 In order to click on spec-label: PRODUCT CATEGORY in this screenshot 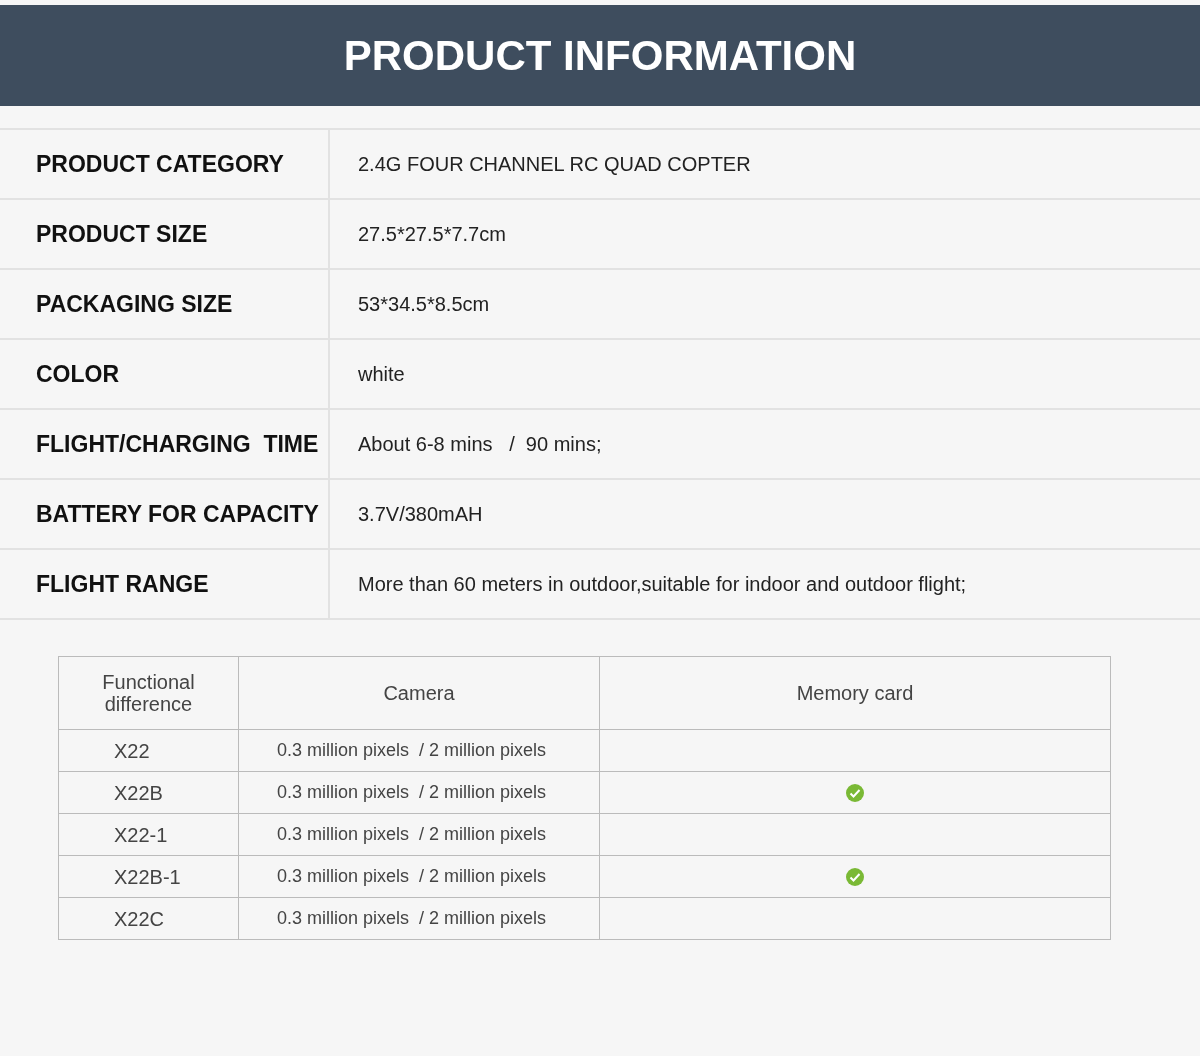, I will do `click(165, 164)`.